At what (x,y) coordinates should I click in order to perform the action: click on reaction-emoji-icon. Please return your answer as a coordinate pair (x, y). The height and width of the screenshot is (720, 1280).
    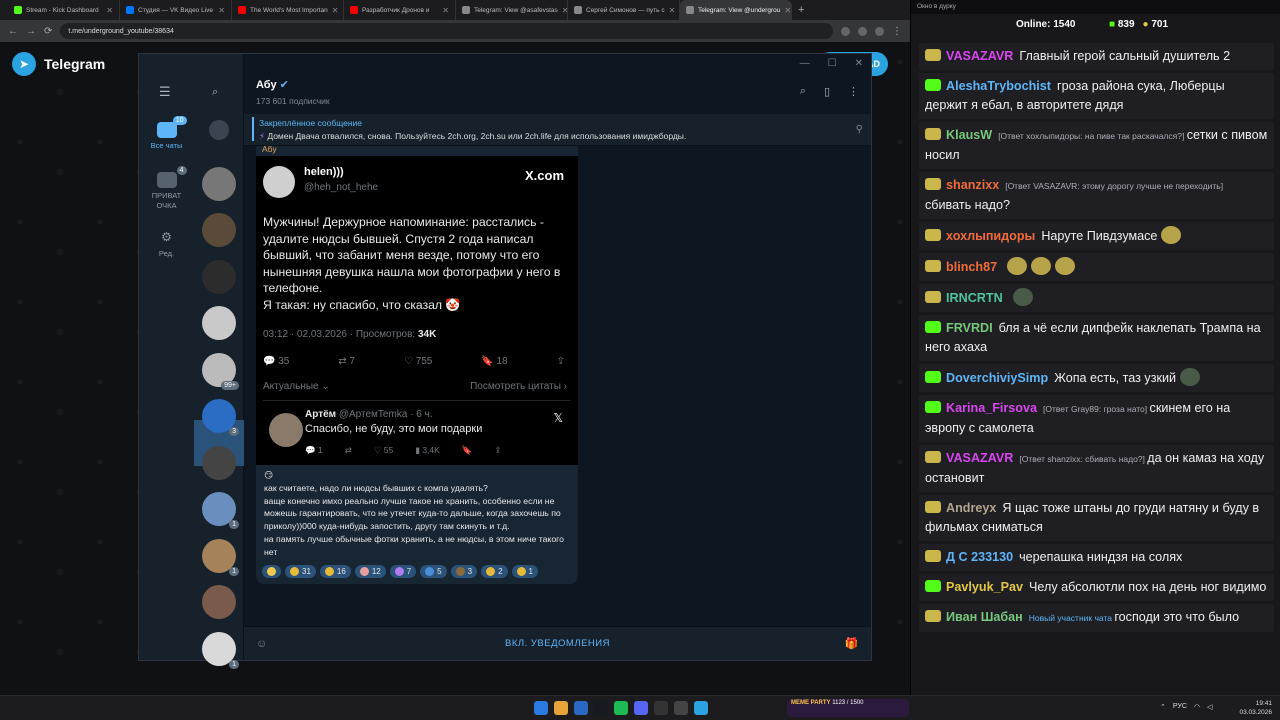
    Looking at the image, I should click on (329, 571).